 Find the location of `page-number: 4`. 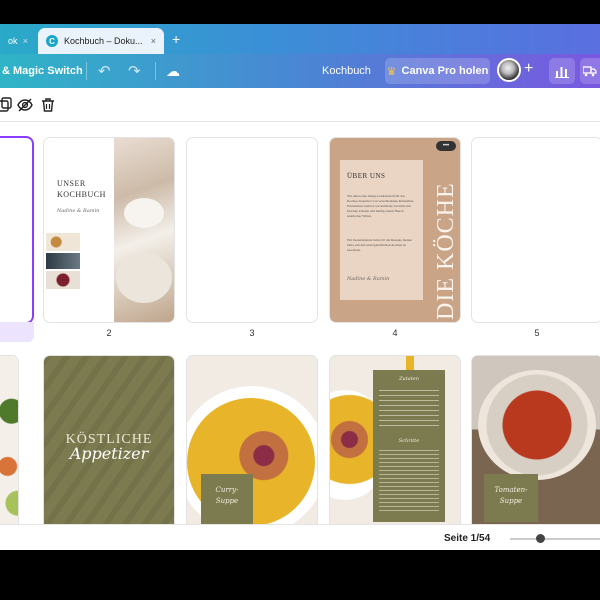

page-number: 4 is located at coordinates (395, 333).